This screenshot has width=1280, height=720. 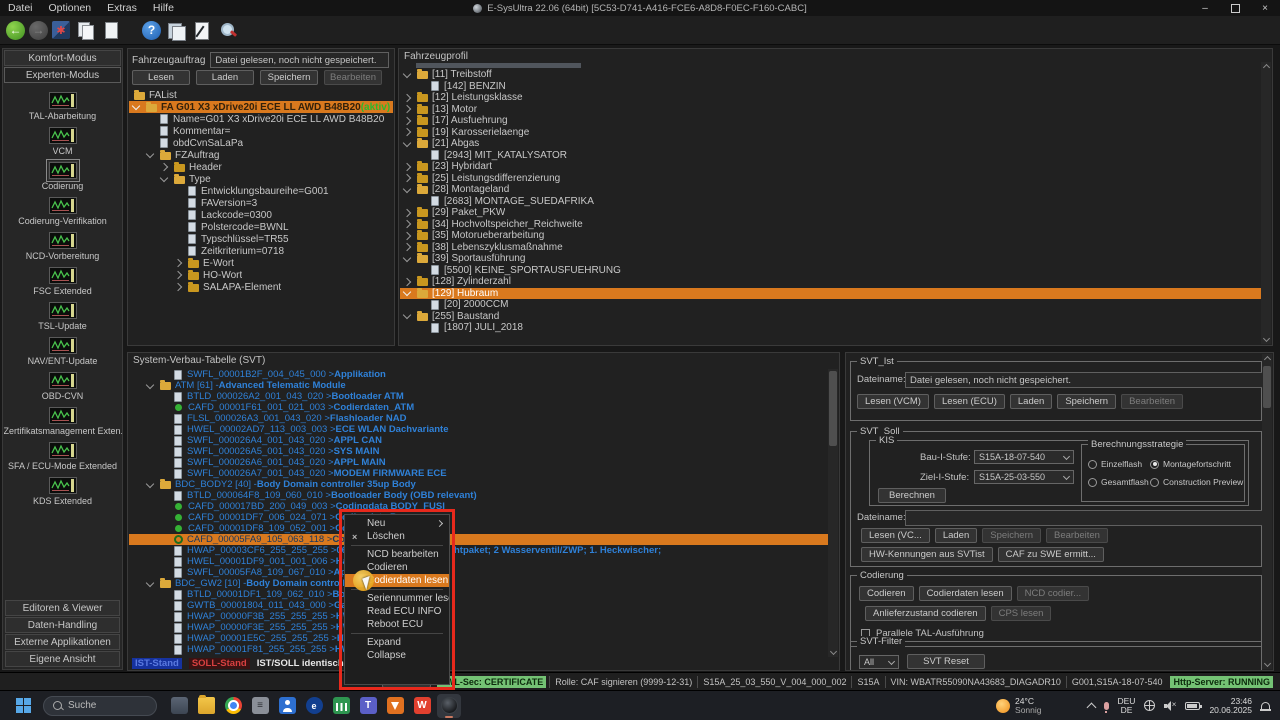 I want to click on search-input: Suche, so click(x=100, y=705).